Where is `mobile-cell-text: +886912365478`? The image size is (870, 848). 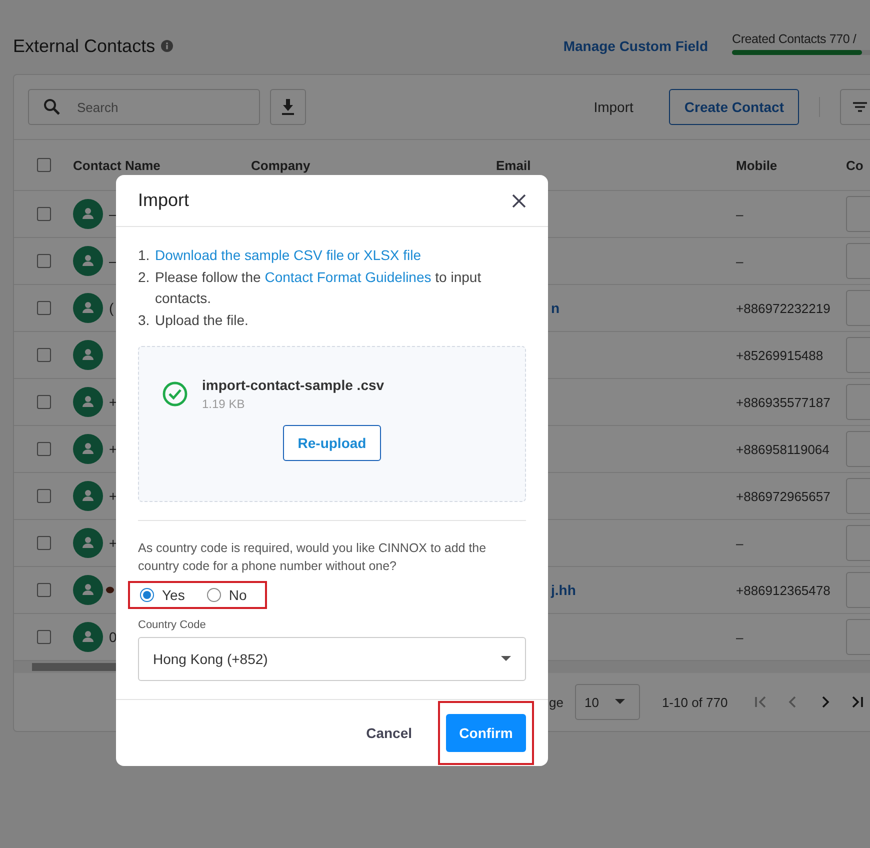 mobile-cell-text: +886912365478 is located at coordinates (784, 590).